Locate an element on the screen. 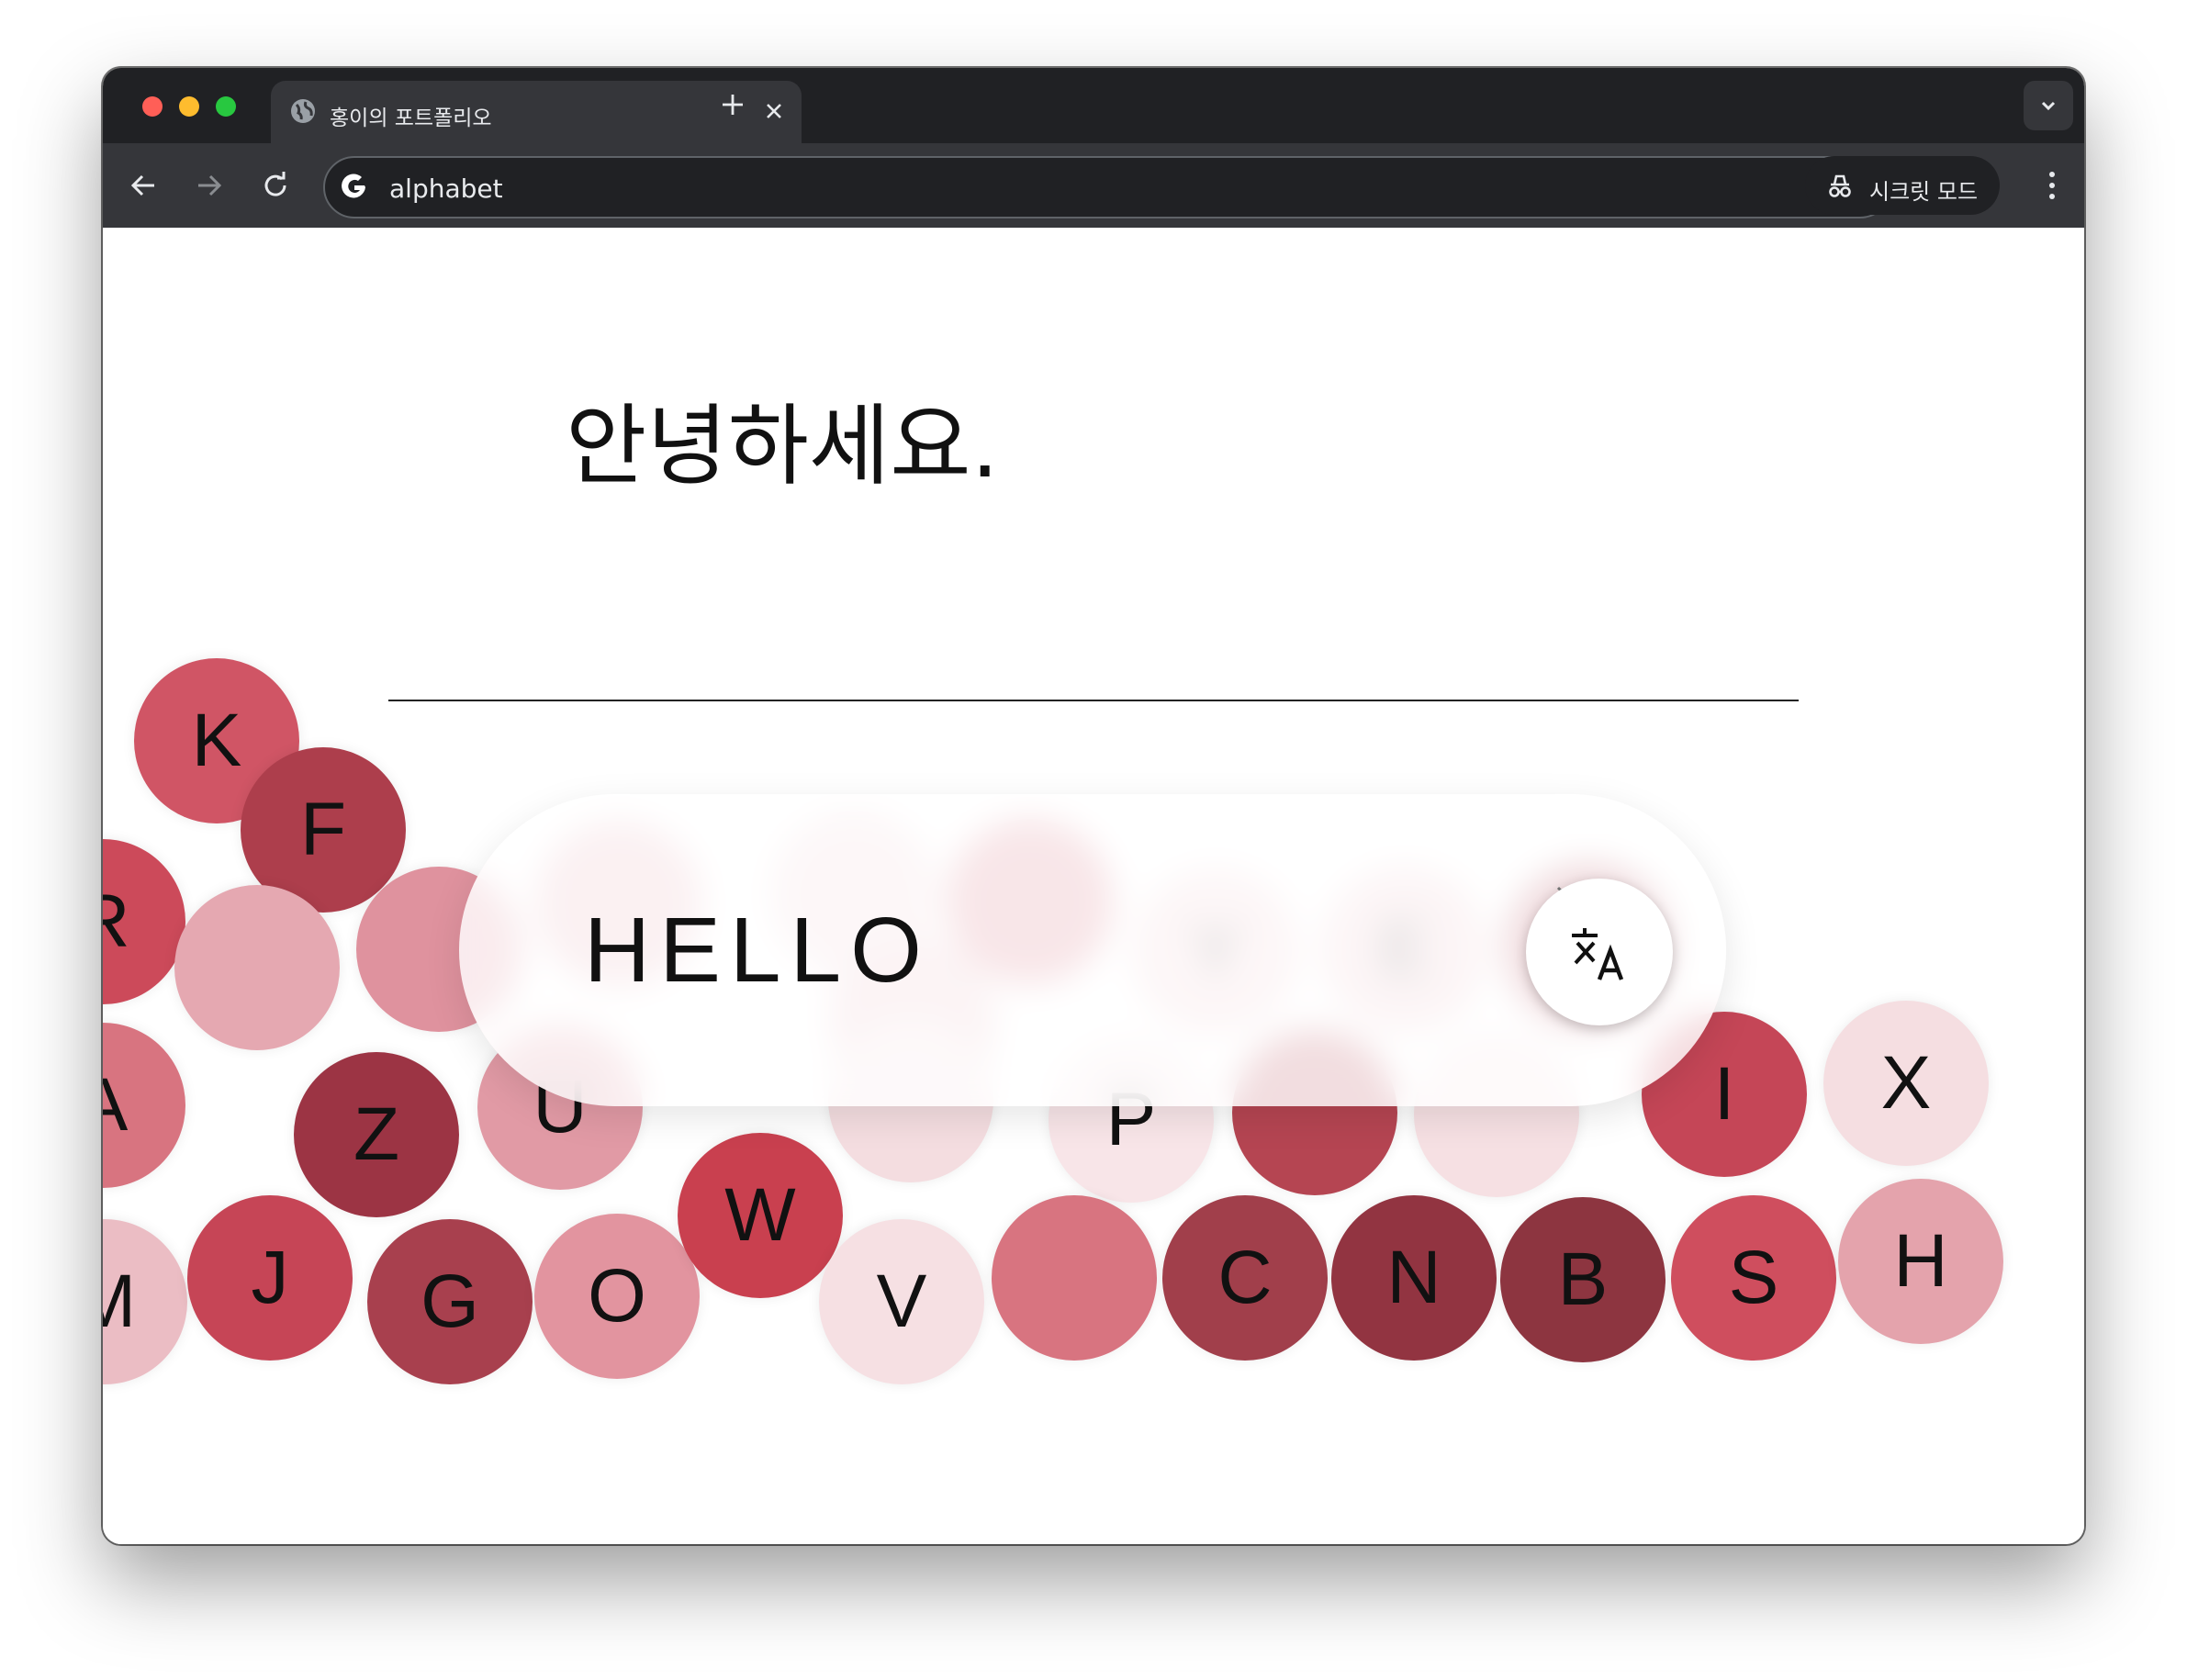 The height and width of the screenshot is (1680, 2187). tab-search-button is located at coordinates (2048, 105).